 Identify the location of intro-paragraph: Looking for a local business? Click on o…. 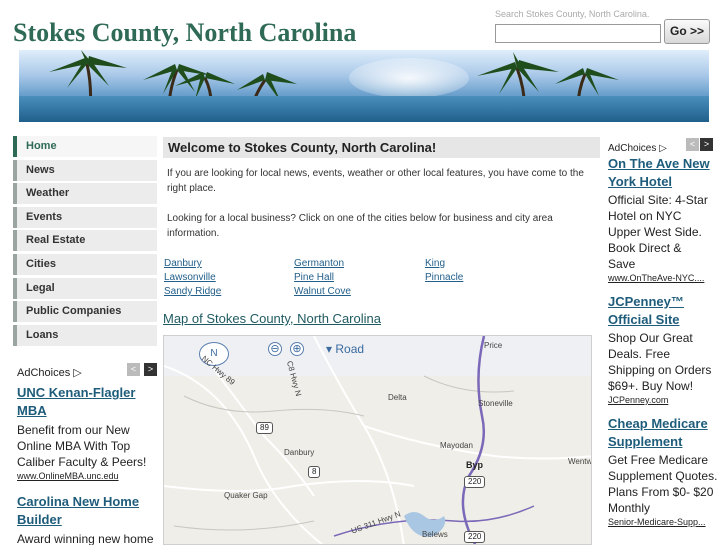
(360, 226).